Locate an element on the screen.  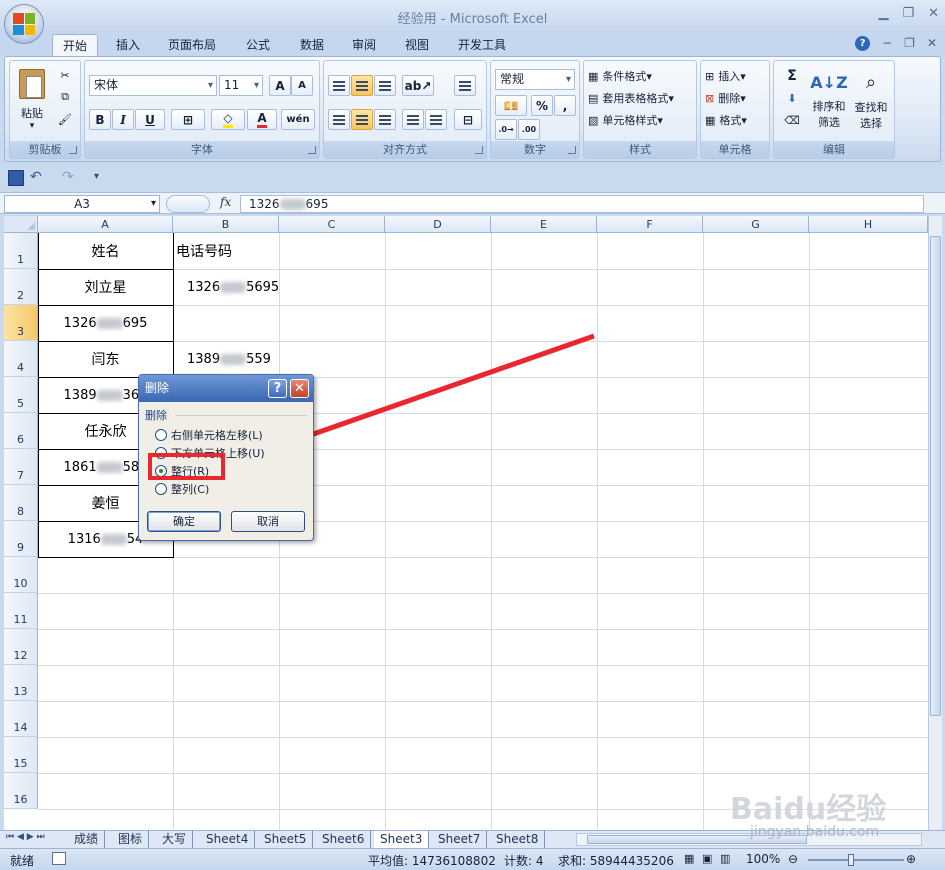
status-sum: 求和: 58944435206 is located at coordinates (616, 861).